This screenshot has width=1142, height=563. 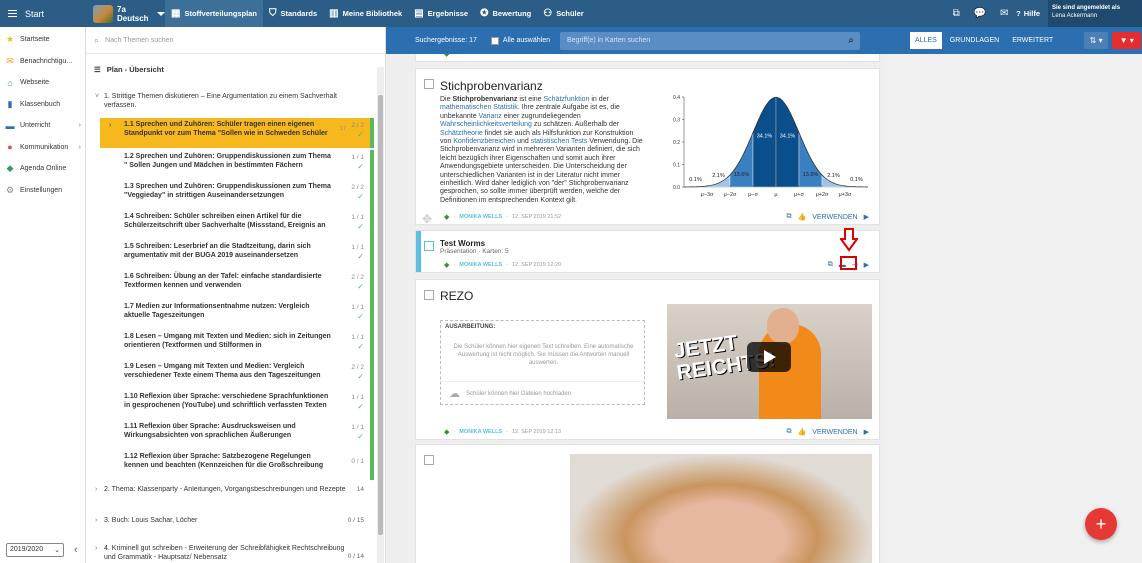 I want to click on sidebar-item-unterricht: ▬ Unterricht ›, so click(x=42, y=126).